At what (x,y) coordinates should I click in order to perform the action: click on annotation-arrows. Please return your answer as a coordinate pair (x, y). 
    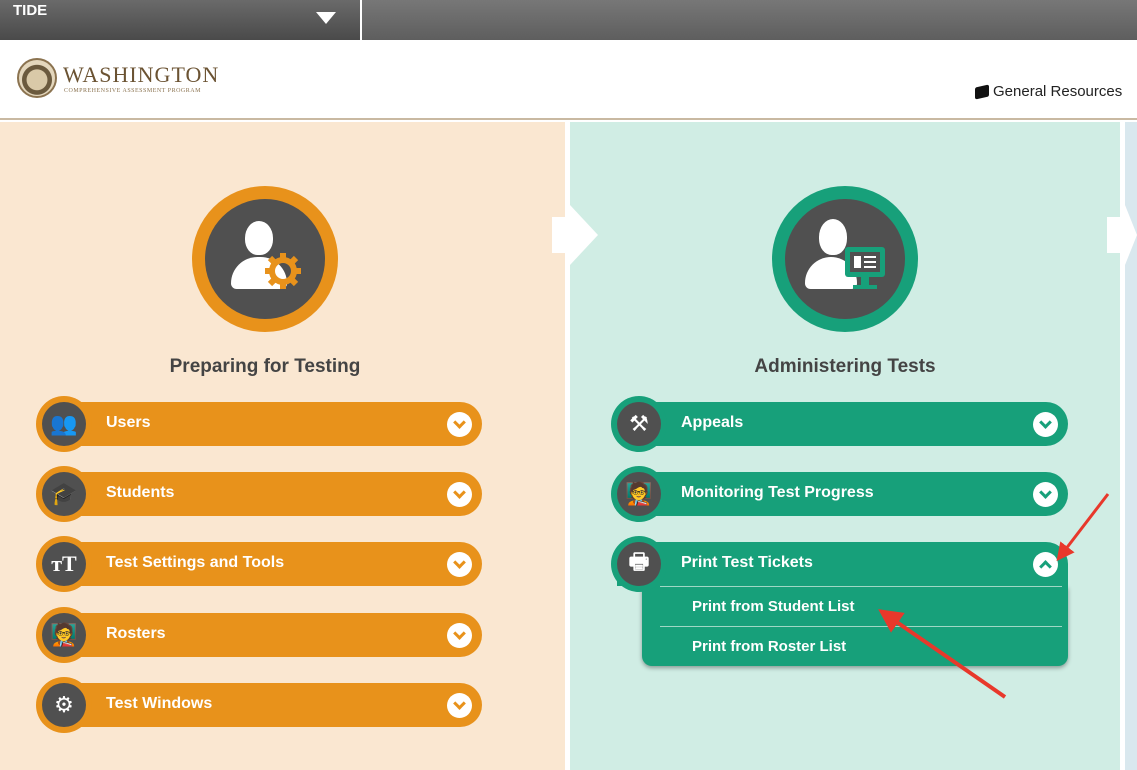
    Looking at the image, I should click on (994, 596).